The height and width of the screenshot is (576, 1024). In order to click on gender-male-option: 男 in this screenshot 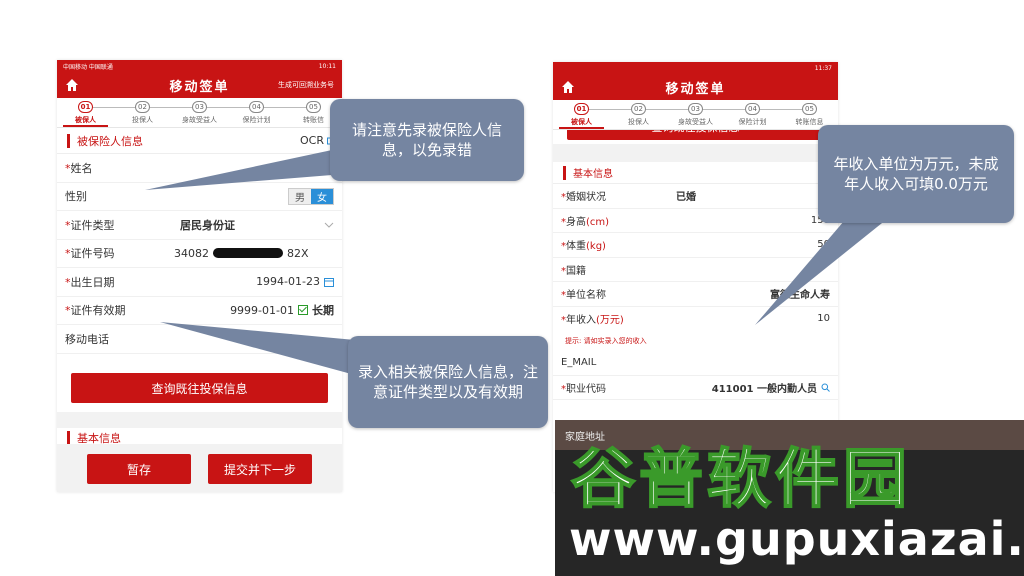, I will do `click(300, 196)`.